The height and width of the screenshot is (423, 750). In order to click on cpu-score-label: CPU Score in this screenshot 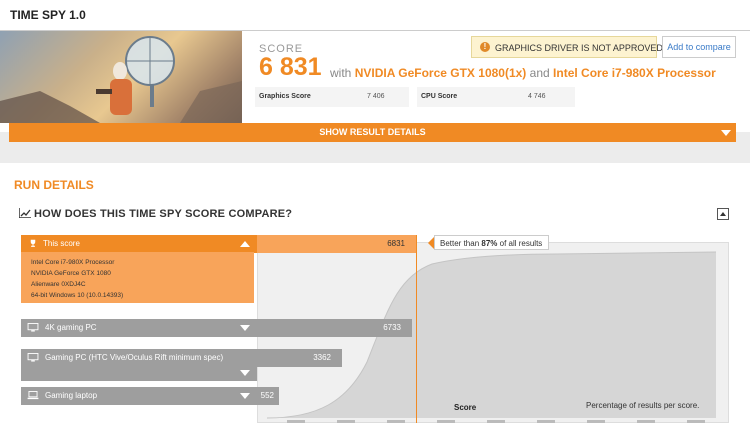, I will do `click(439, 96)`.